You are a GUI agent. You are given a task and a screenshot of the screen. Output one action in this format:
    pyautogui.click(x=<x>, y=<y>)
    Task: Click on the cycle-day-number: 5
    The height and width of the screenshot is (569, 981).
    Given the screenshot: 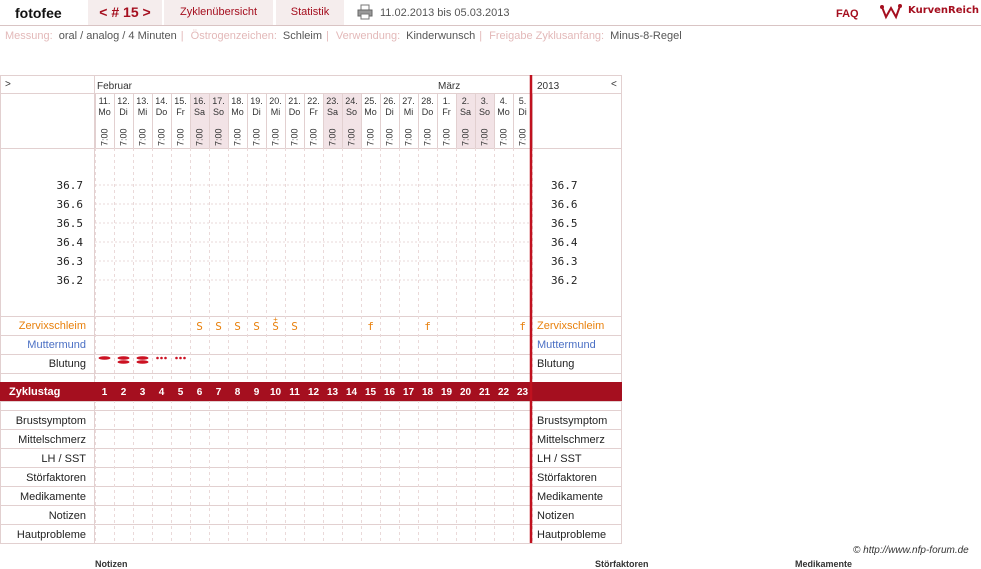 What is the action you would take?
    pyautogui.click(x=181, y=392)
    